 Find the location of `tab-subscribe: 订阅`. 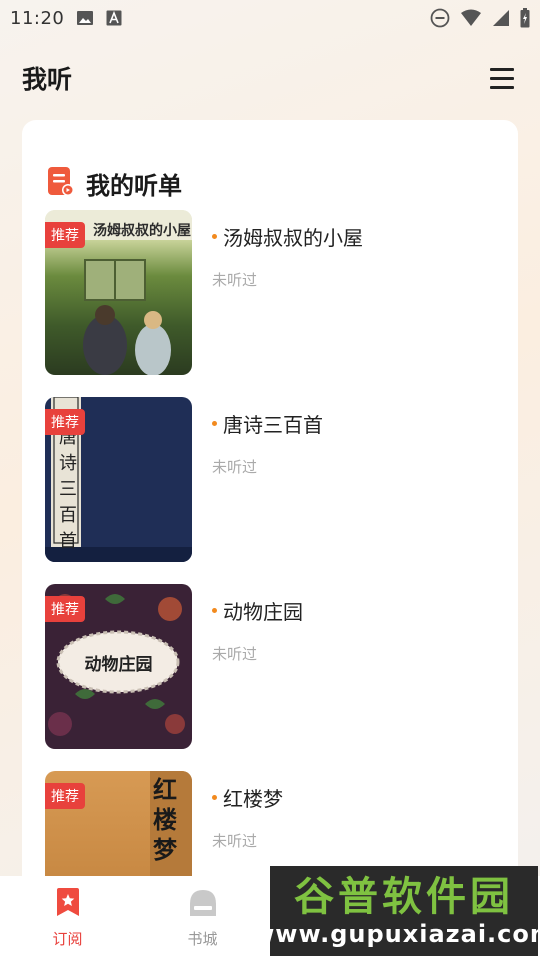

tab-subscribe: 订阅 is located at coordinates (67, 918).